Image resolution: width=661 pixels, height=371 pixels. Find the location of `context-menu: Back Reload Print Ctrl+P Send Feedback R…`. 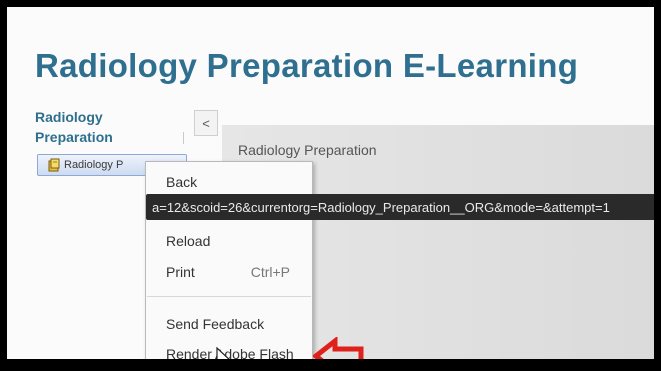

context-menu: Back Reload Print Ctrl+P Send Feedback R… is located at coordinates (229, 260).